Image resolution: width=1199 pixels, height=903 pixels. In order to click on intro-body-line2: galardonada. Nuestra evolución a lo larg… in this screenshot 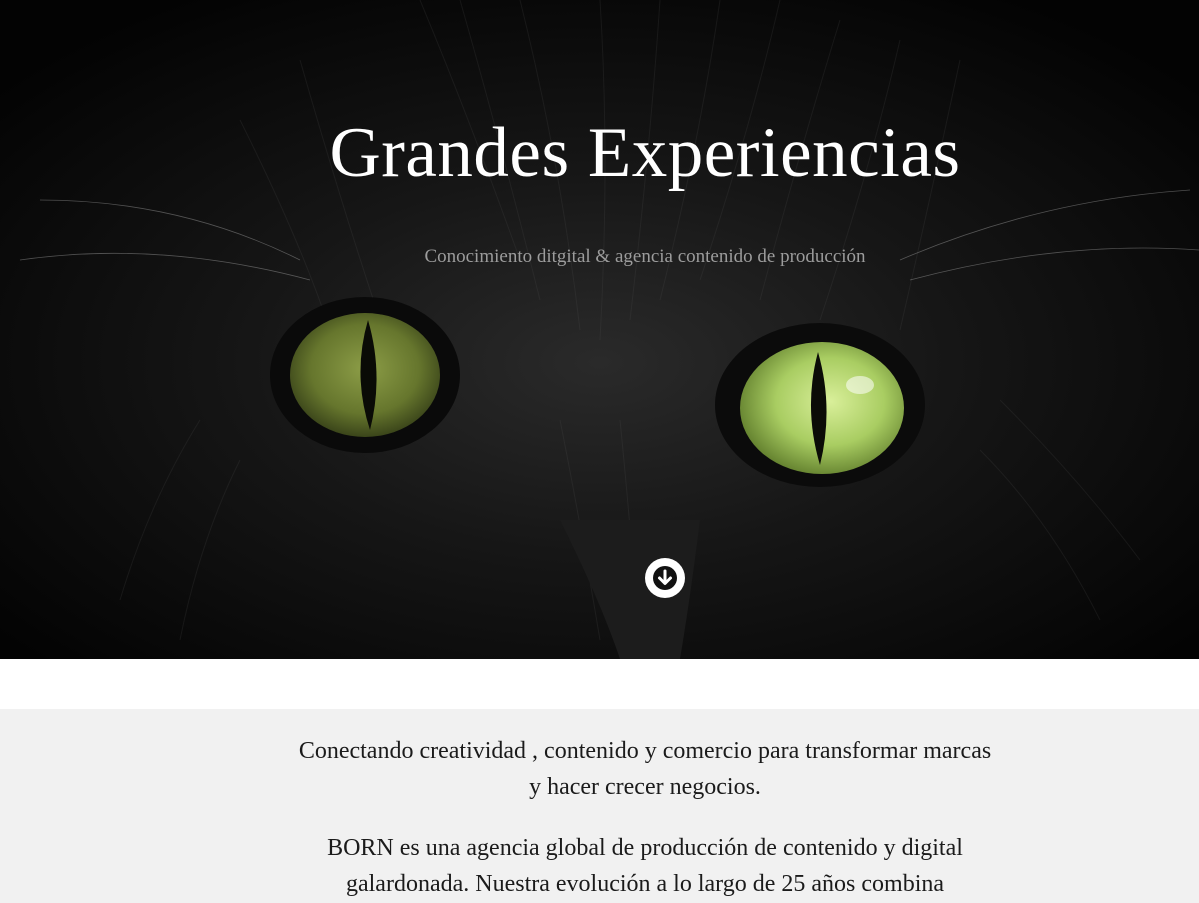, I will do `click(645, 884)`.